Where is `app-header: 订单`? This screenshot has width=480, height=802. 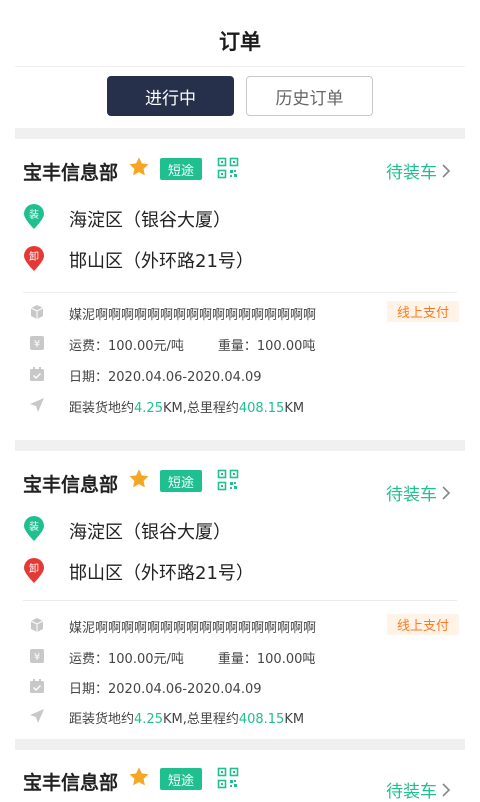
app-header: 订单 is located at coordinates (240, 35).